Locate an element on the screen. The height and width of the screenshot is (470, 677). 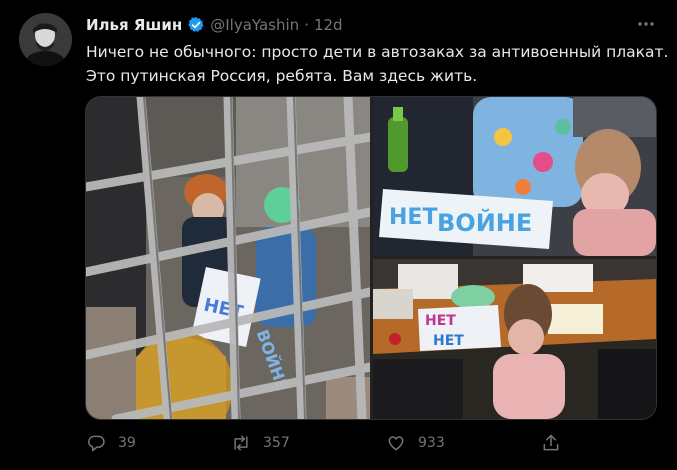
reply-count: 39 is located at coordinates (127, 443).